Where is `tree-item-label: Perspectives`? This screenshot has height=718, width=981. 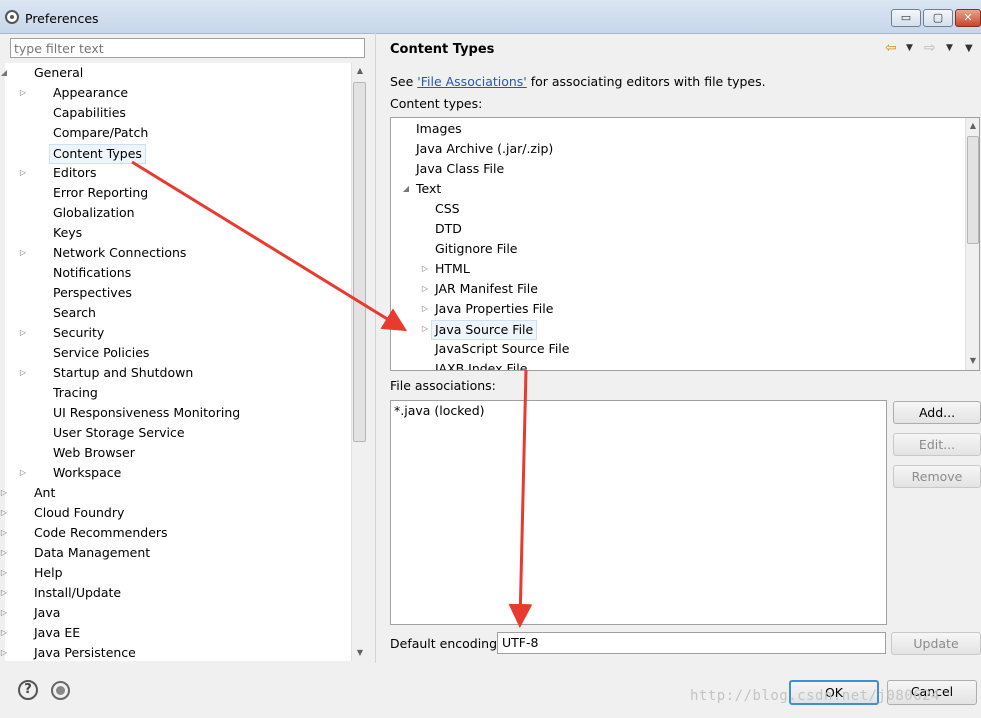
tree-item-label: Perspectives is located at coordinates (92, 292).